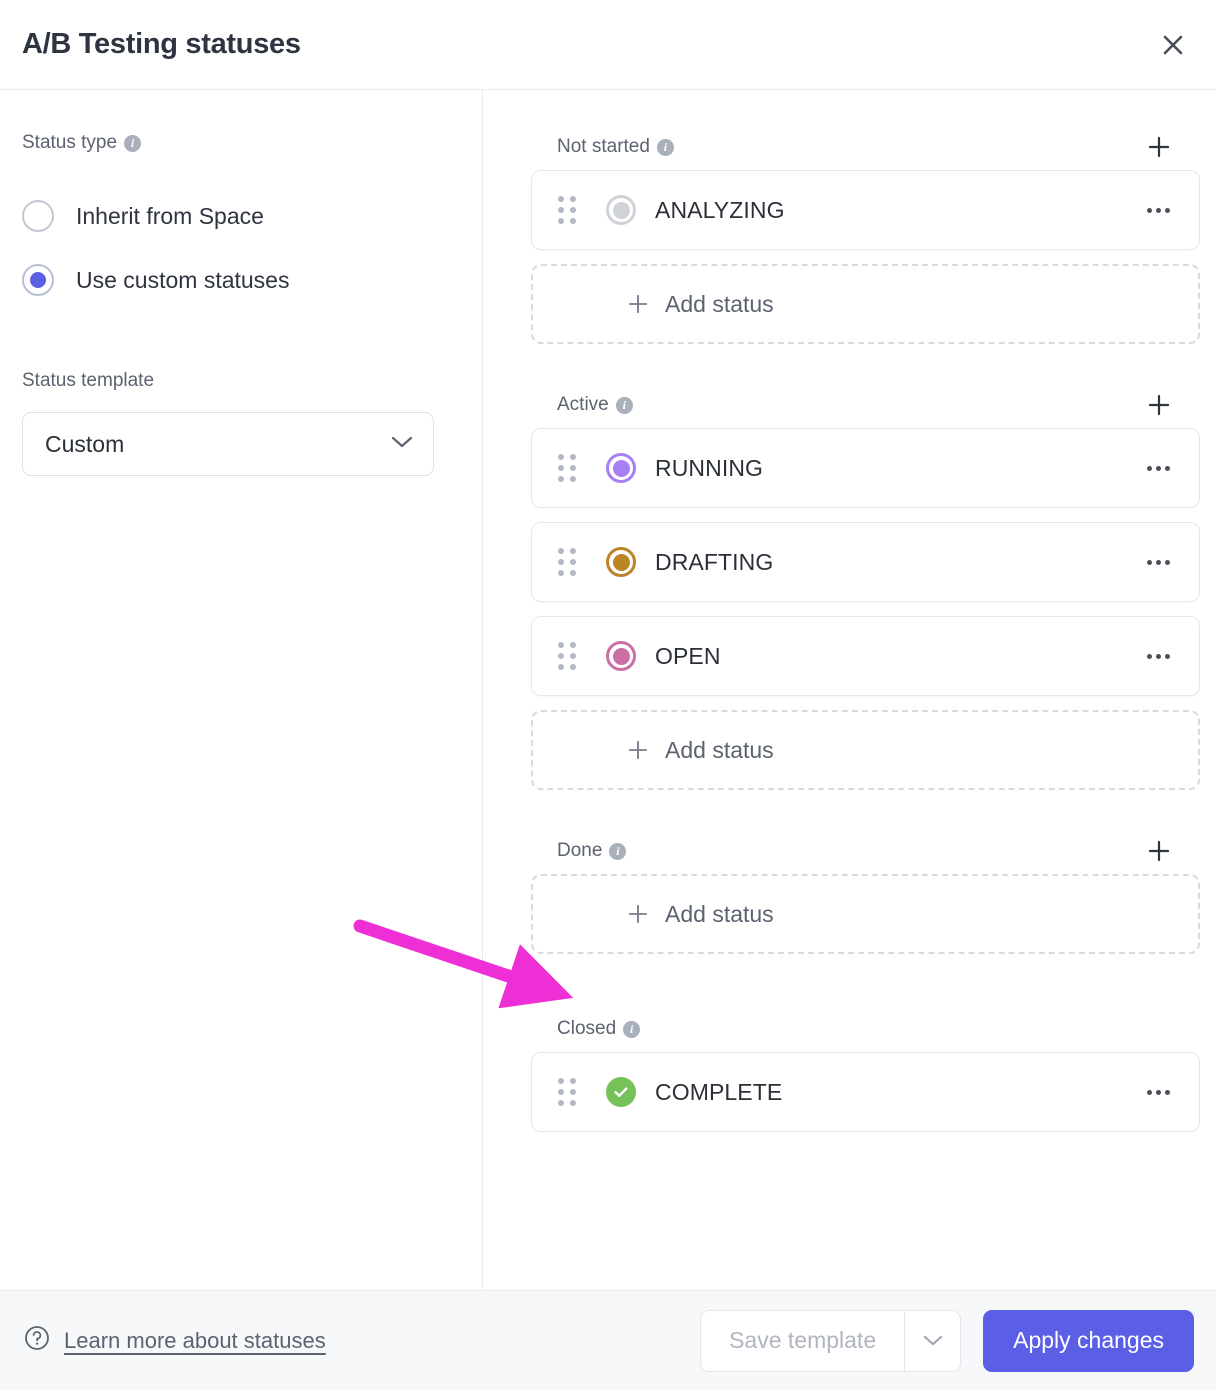 This screenshot has height=1390, width=1216. I want to click on status-row: COMPLETE, so click(865, 1092).